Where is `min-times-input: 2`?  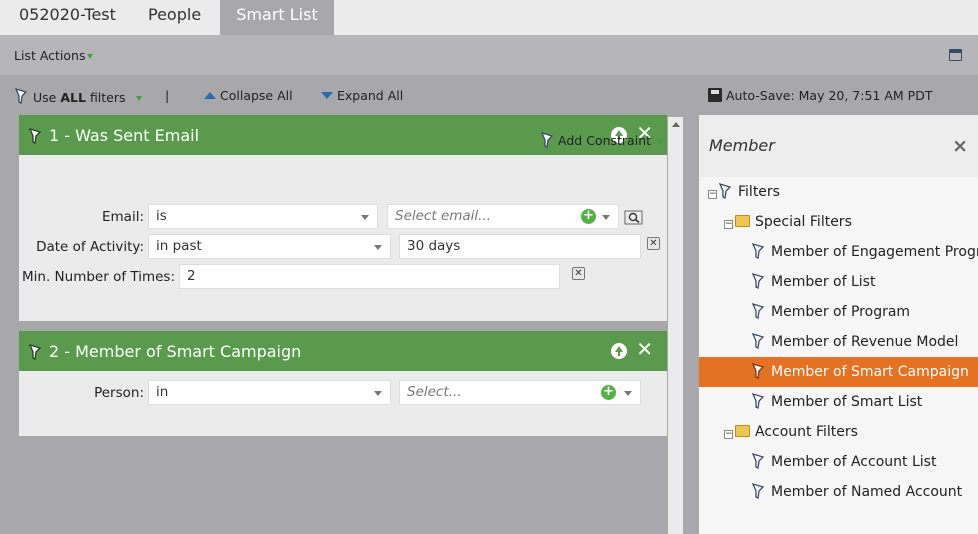
min-times-input: 2 is located at coordinates (369, 276).